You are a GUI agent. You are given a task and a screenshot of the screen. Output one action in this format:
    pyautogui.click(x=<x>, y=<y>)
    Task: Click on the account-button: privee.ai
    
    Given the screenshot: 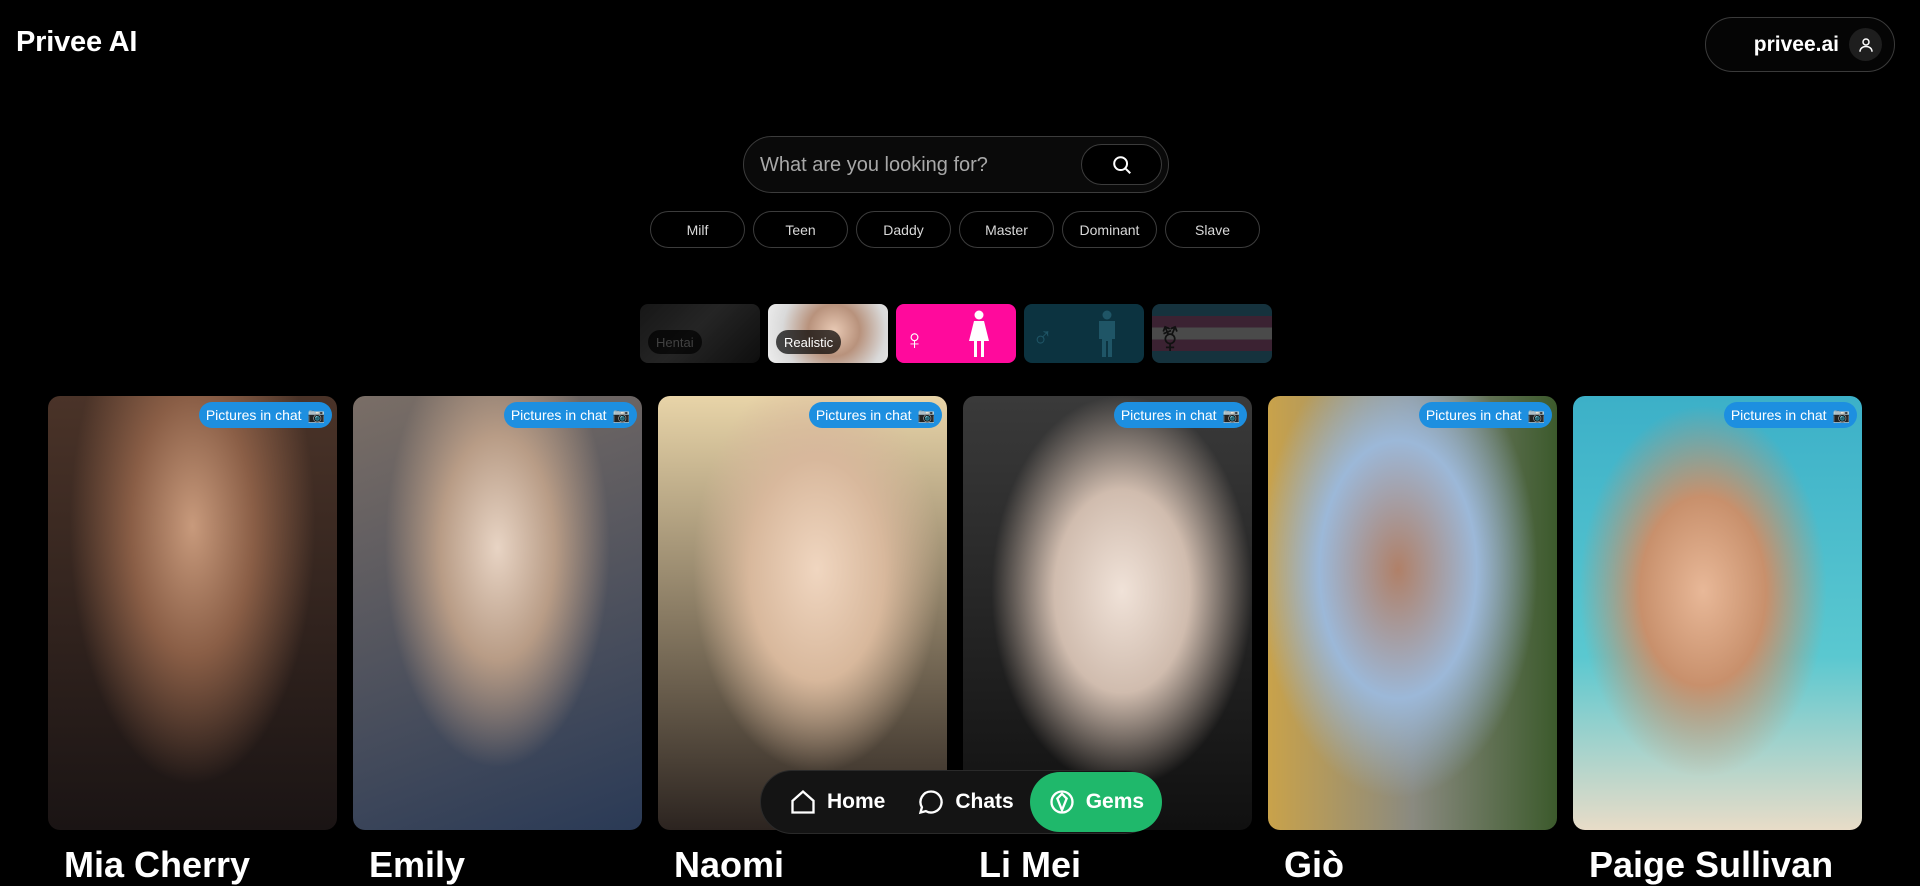 What is the action you would take?
    pyautogui.click(x=1800, y=44)
    